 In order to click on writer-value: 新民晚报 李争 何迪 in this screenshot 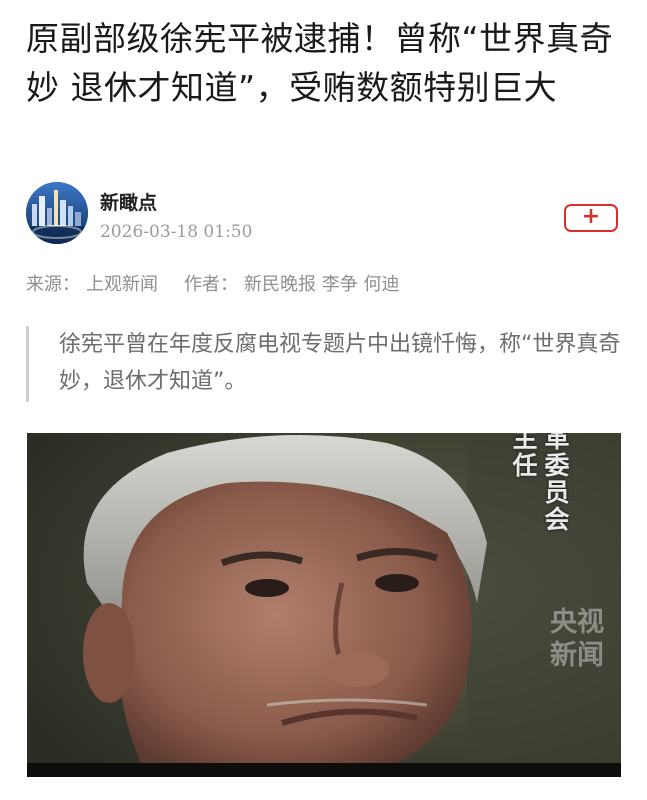, I will do `click(322, 284)`.